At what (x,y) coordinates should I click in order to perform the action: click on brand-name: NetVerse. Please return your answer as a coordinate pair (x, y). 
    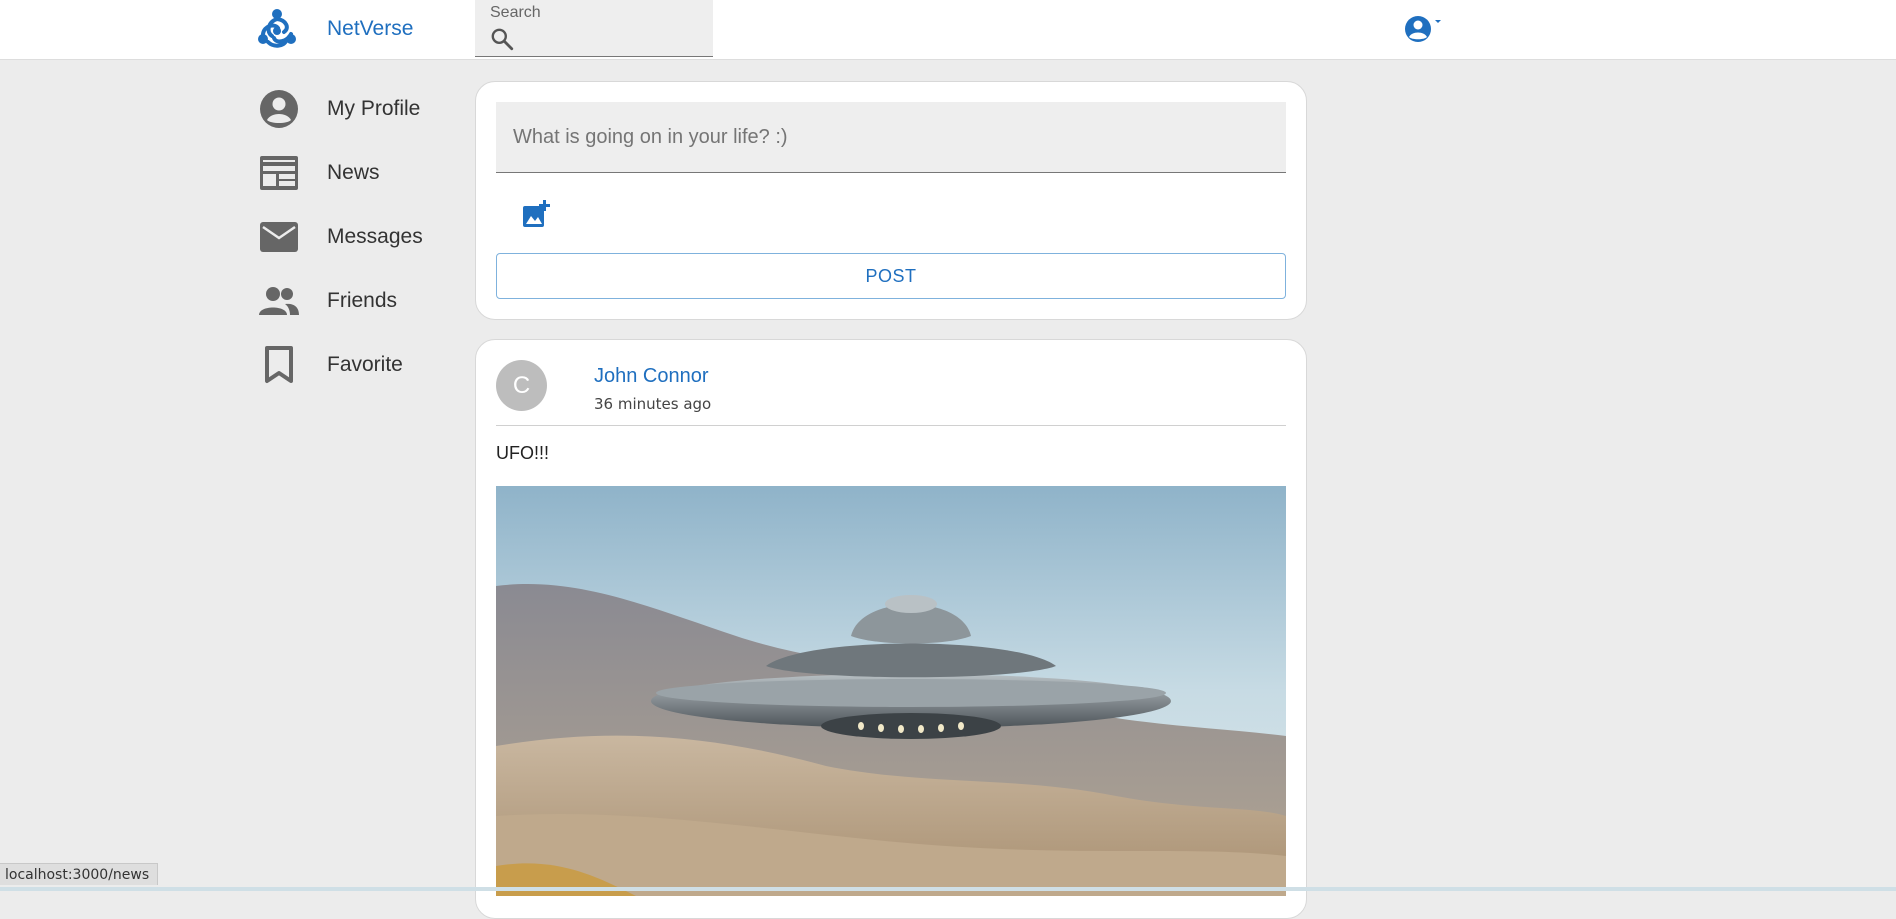
    Looking at the image, I should click on (370, 28).